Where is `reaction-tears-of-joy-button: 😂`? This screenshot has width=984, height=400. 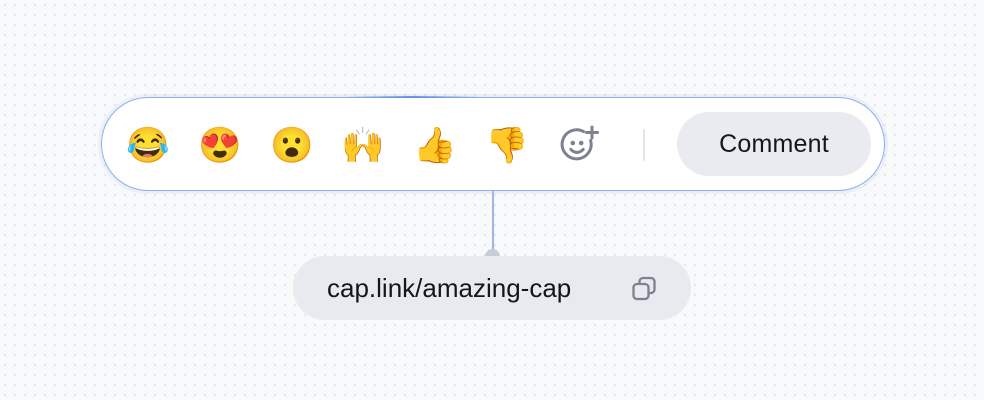
reaction-tears-of-joy-button: 😂 is located at coordinates (148, 145).